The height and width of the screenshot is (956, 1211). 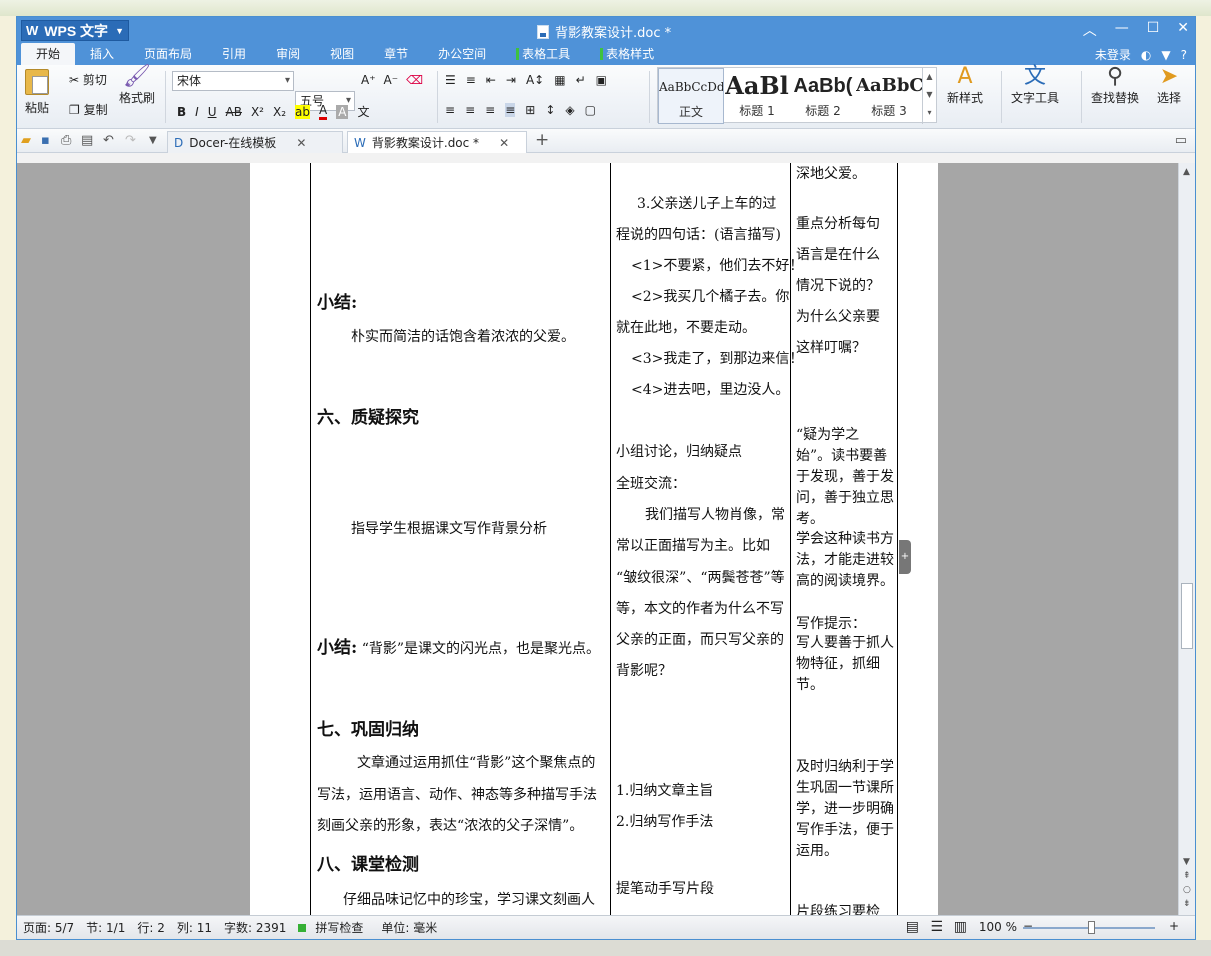 I want to click on style-heading-3: AaBbC 标题 3, so click(x=889, y=96).